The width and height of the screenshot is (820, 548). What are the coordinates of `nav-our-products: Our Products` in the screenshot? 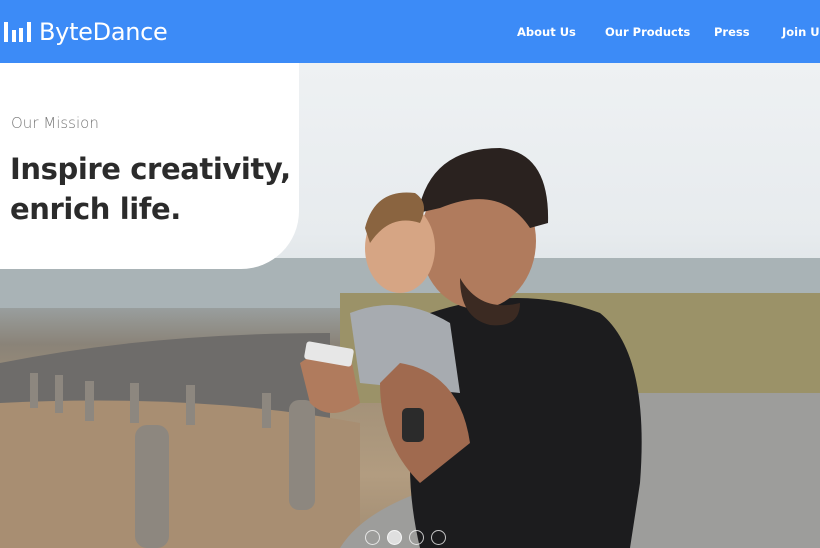 It's located at (647, 32).